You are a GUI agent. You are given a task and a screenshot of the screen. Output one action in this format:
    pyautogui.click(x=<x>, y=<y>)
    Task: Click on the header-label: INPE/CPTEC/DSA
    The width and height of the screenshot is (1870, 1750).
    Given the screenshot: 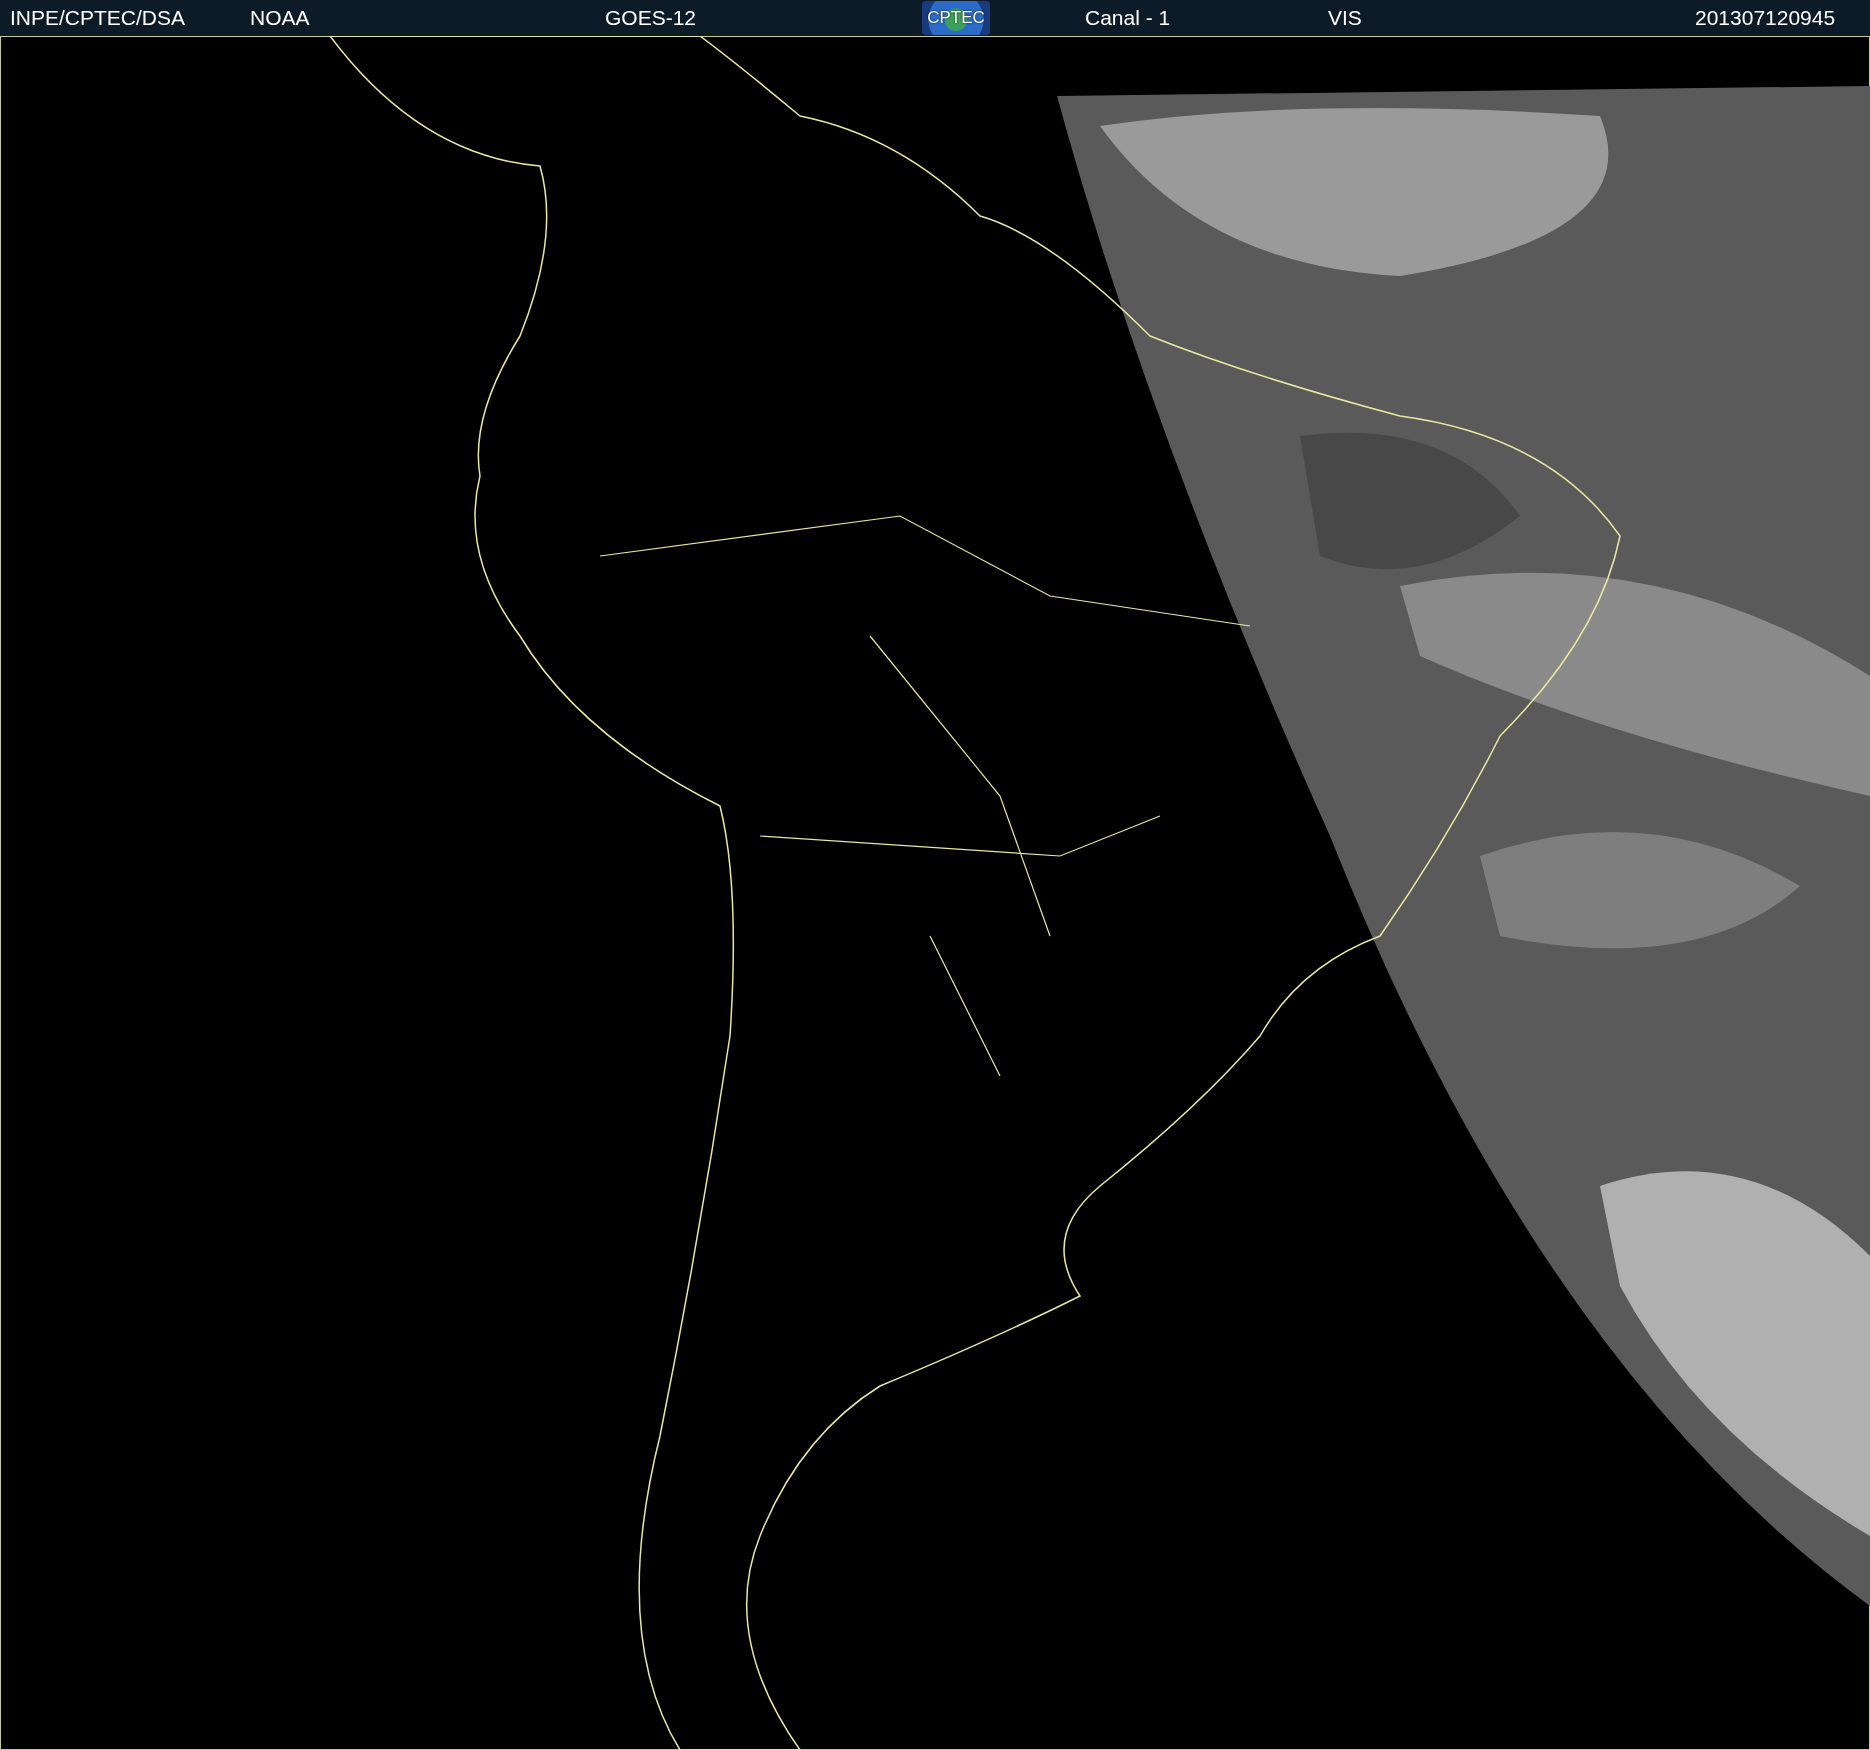 What is the action you would take?
    pyautogui.click(x=98, y=17)
    